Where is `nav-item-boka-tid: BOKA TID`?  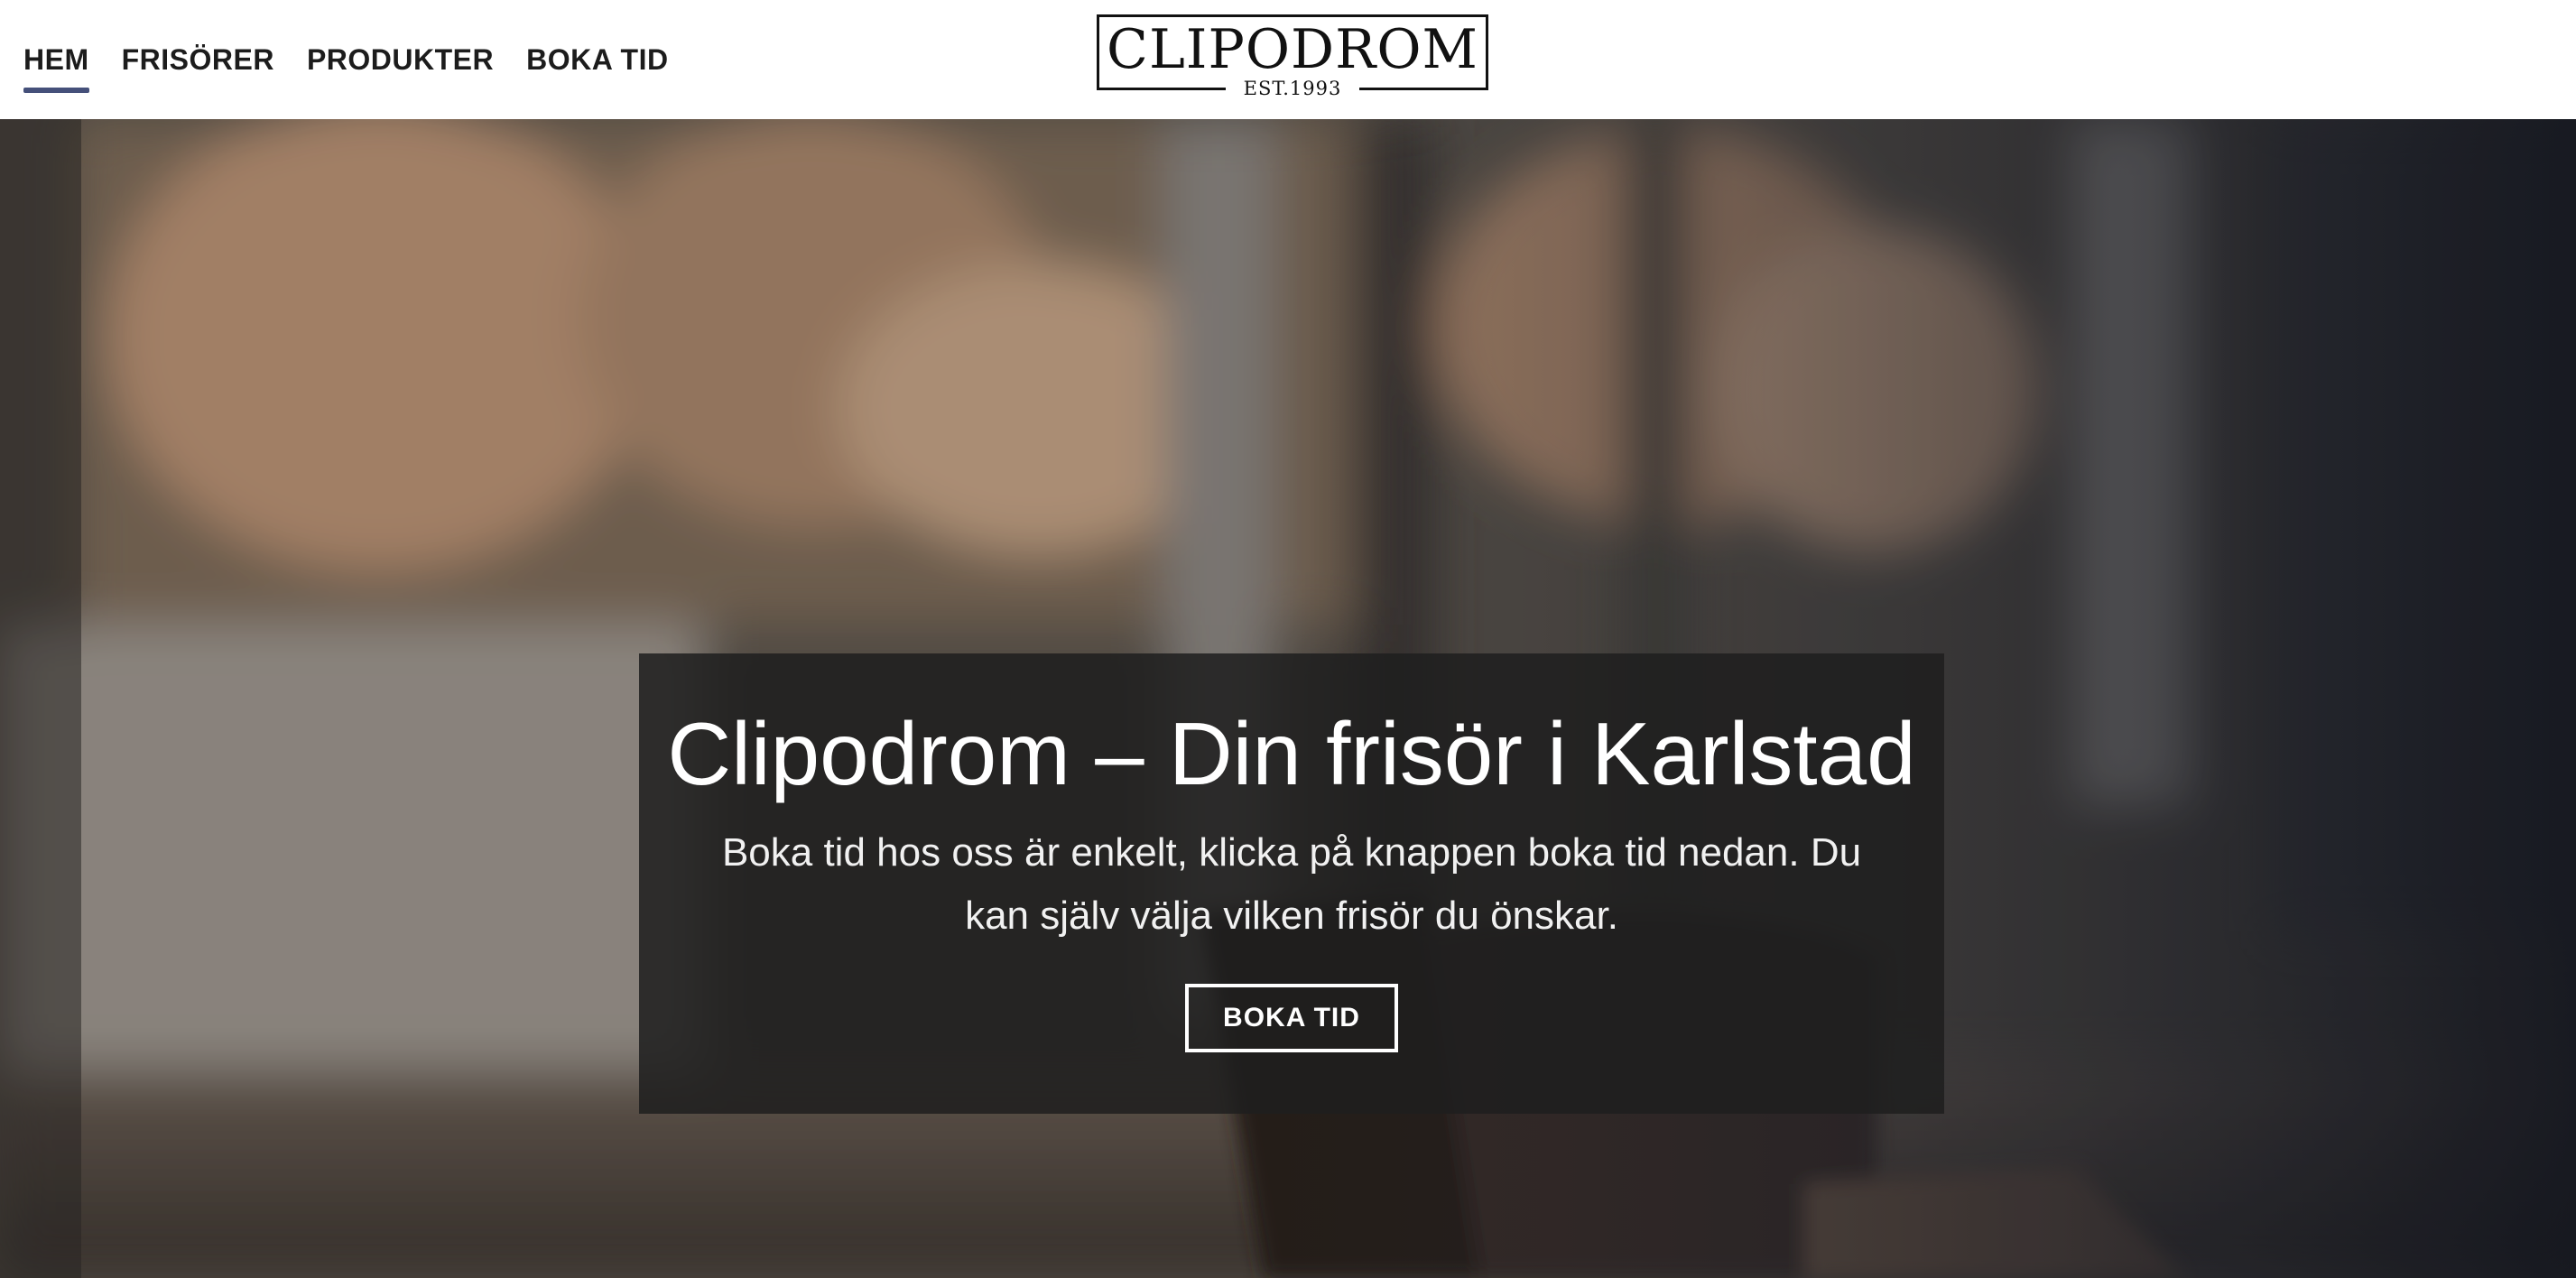 nav-item-boka-tid: BOKA TID is located at coordinates (597, 60).